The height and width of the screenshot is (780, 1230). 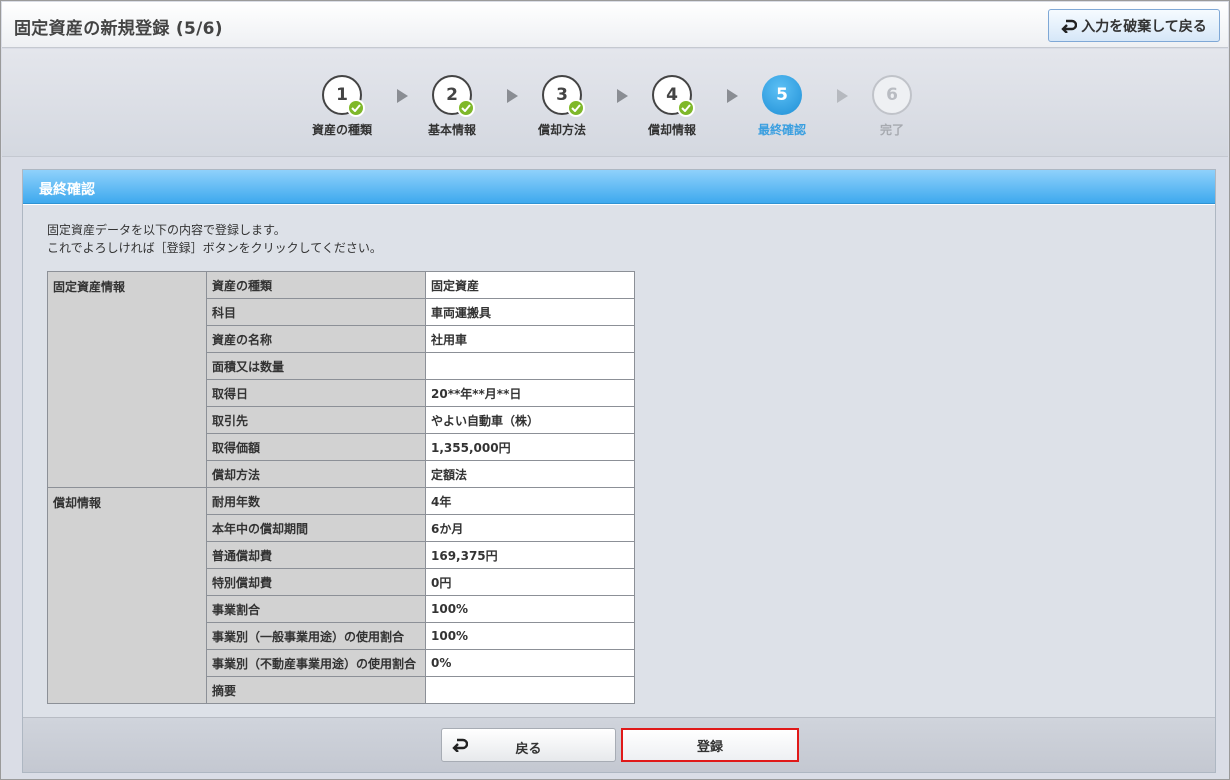 What do you see at coordinates (892, 95) in the screenshot?
I see `step-number: 6` at bounding box center [892, 95].